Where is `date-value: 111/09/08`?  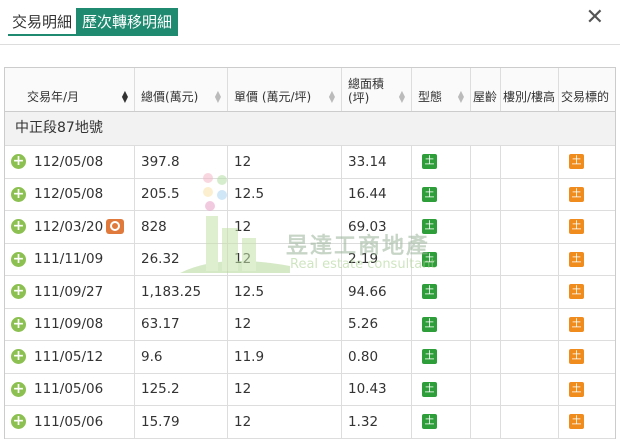 date-value: 111/09/08 is located at coordinates (69, 324).